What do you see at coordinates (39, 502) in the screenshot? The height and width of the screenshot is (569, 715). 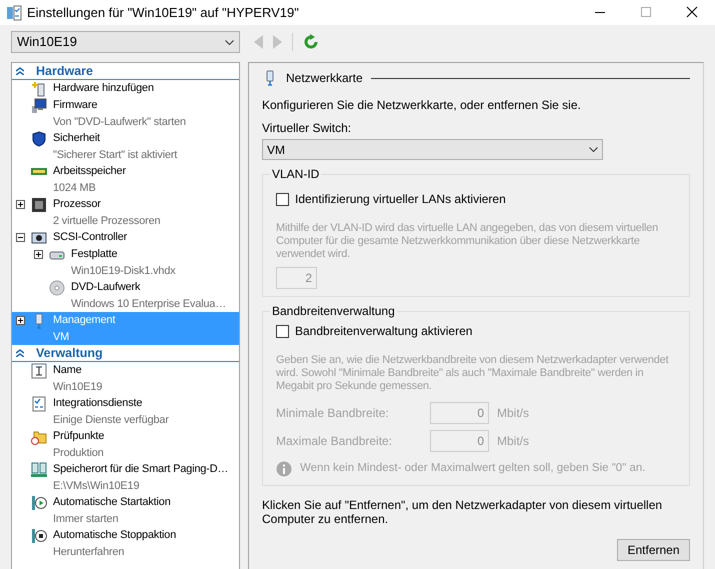 I see `play-icon` at bounding box center [39, 502].